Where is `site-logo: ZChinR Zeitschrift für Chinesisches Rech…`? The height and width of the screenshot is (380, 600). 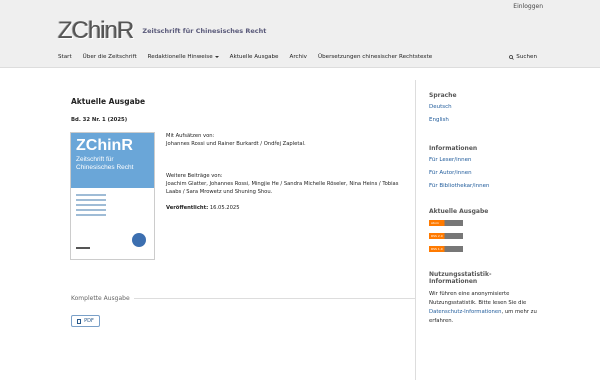
site-logo: ZChinR Zeitschrift für Chinesisches Rech… is located at coordinates (162, 31).